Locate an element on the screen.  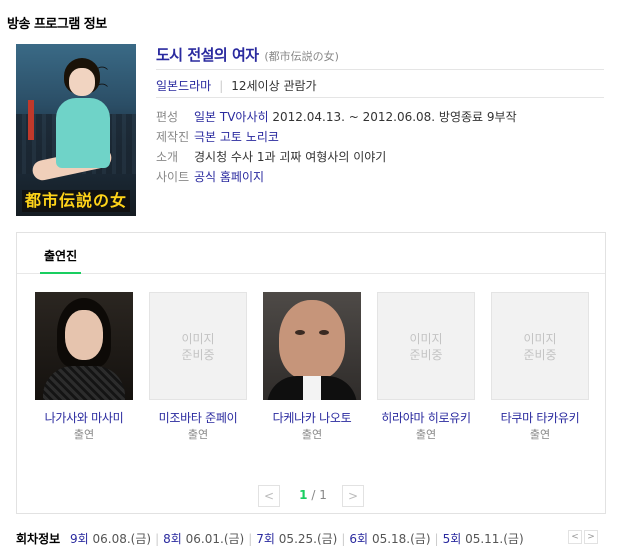
cast-name: 미조바타 준페이 is located at coordinates (198, 418).